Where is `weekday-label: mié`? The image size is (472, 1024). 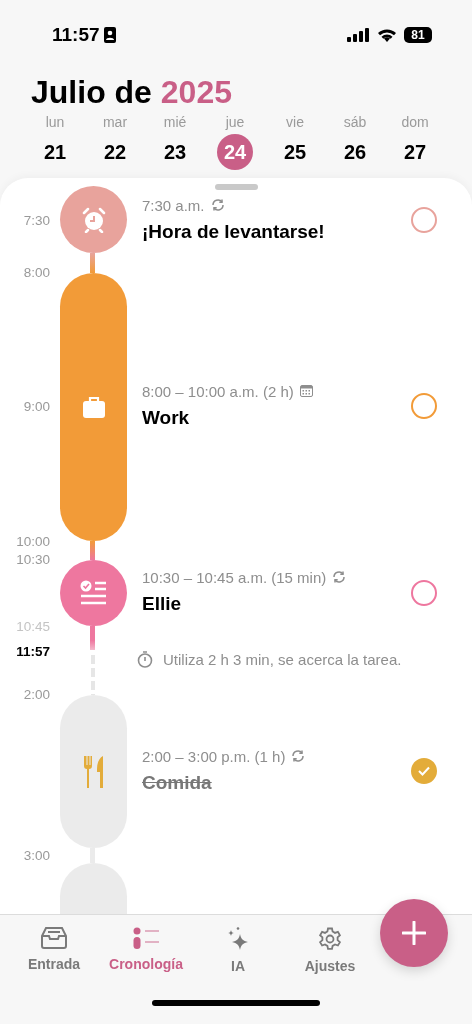
weekday-label: mié is located at coordinates (175, 122).